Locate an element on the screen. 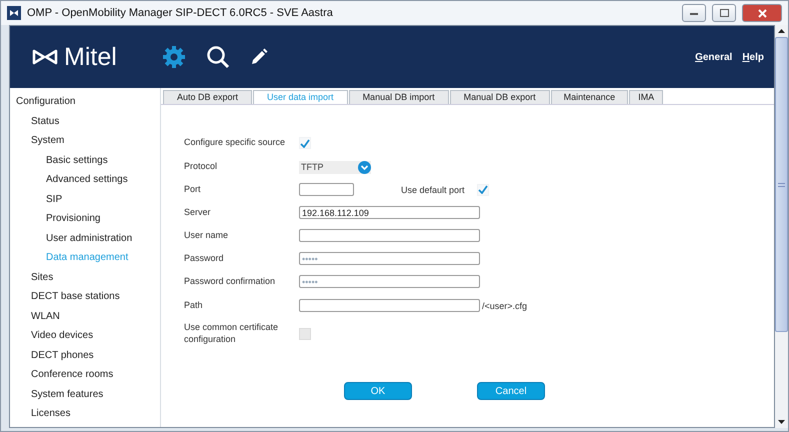 The image size is (789, 432). nav-item: User administration is located at coordinates (85, 238).